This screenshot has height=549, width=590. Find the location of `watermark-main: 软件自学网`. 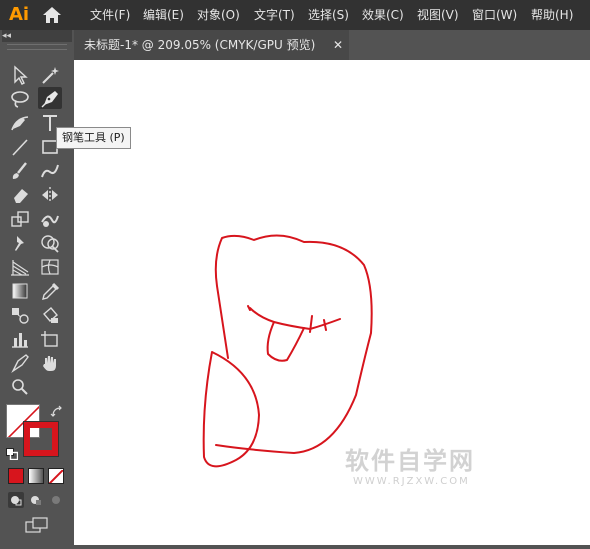

watermark-main: 软件自学网 is located at coordinates (410, 461).